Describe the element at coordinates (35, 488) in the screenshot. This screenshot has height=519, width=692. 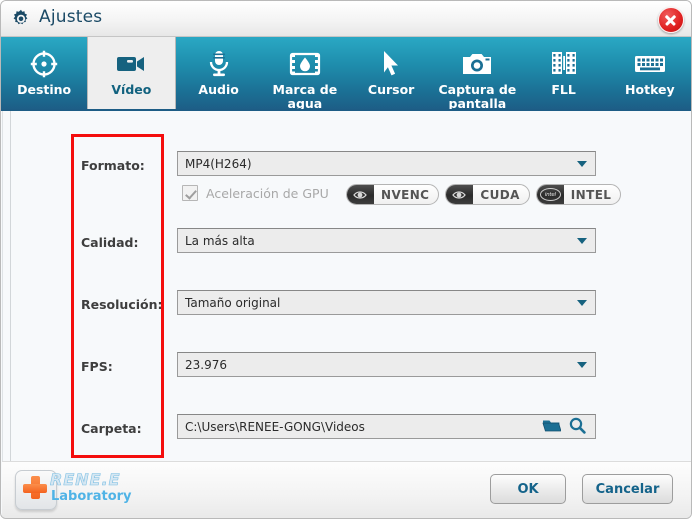
I see `logo-cross-icon-h` at that location.